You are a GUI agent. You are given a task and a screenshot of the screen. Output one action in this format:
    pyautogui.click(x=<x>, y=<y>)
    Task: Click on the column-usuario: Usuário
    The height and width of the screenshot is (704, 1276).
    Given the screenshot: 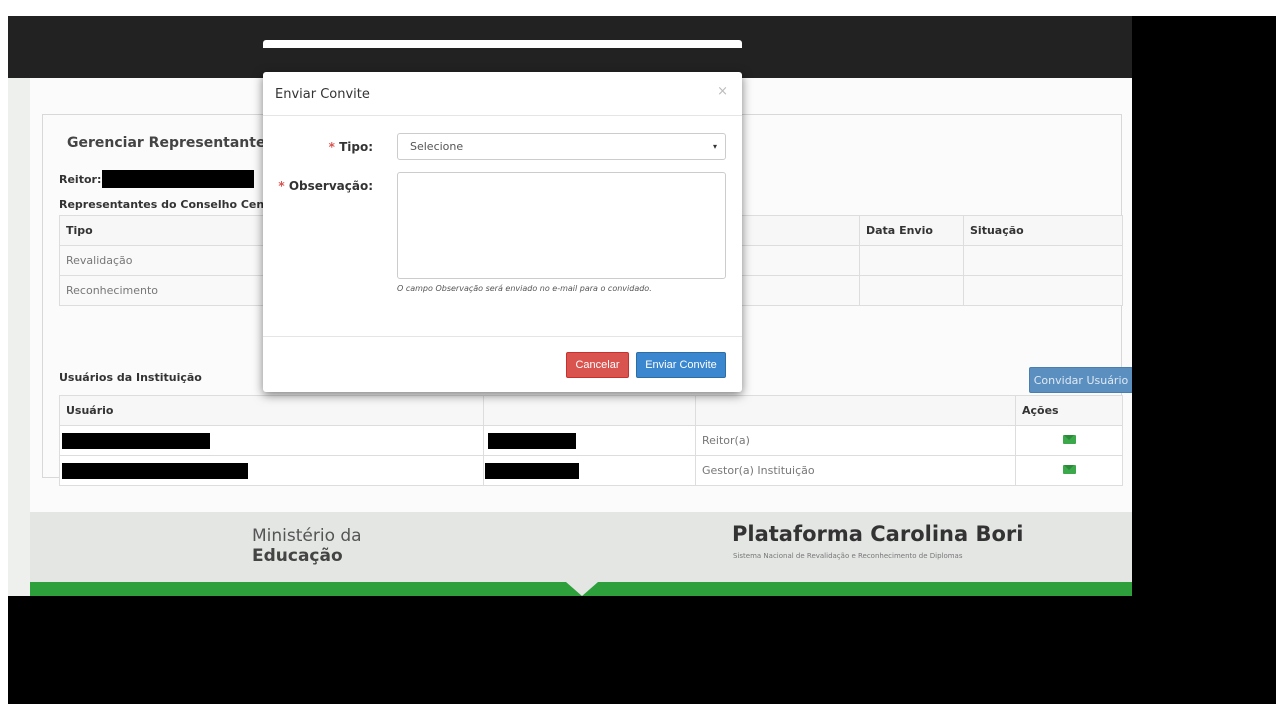 What is the action you would take?
    pyautogui.click(x=271, y=410)
    